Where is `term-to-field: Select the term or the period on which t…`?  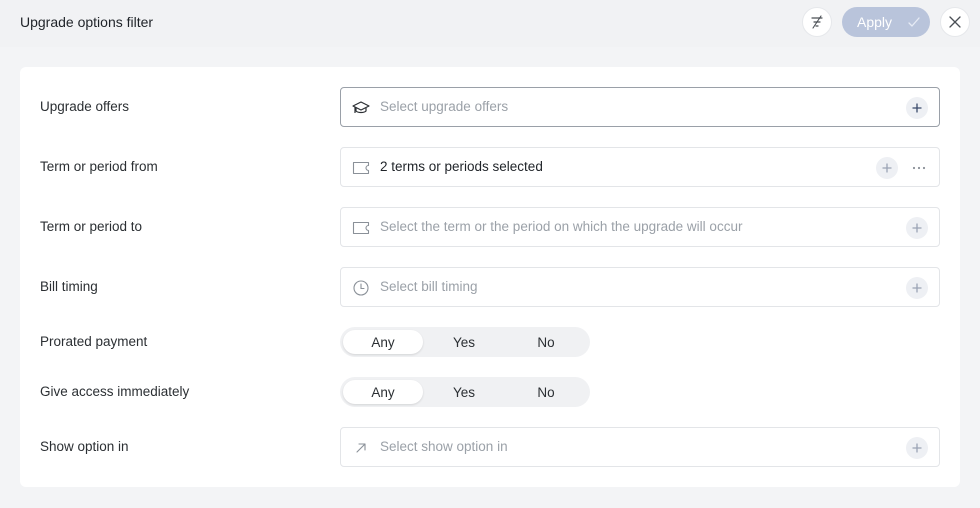 term-to-field: Select the term or the period on which t… is located at coordinates (640, 227).